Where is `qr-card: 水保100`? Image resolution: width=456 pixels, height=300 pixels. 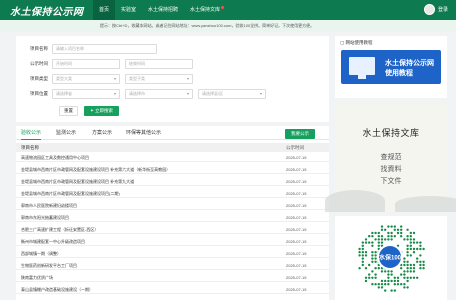 qr-card: 水保100 is located at coordinates (391, 258).